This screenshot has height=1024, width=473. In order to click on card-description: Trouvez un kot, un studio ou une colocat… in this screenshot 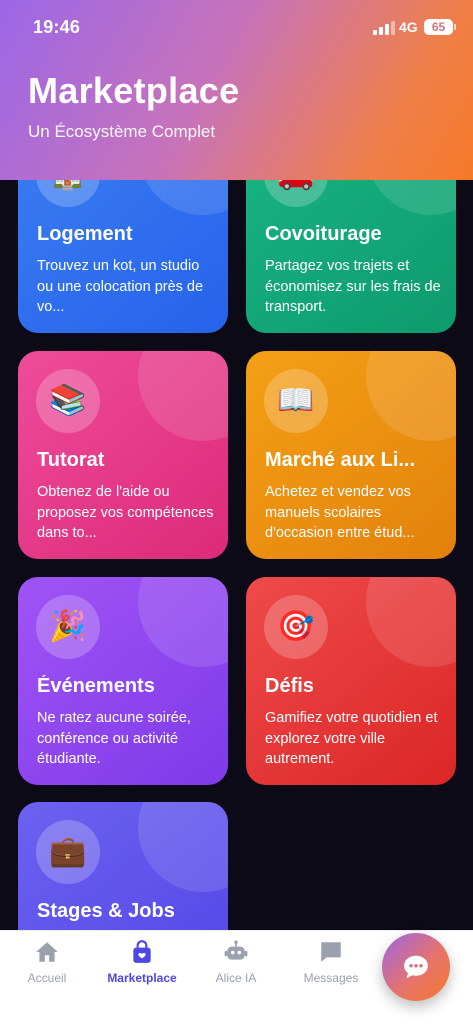, I will do `click(120, 286)`.